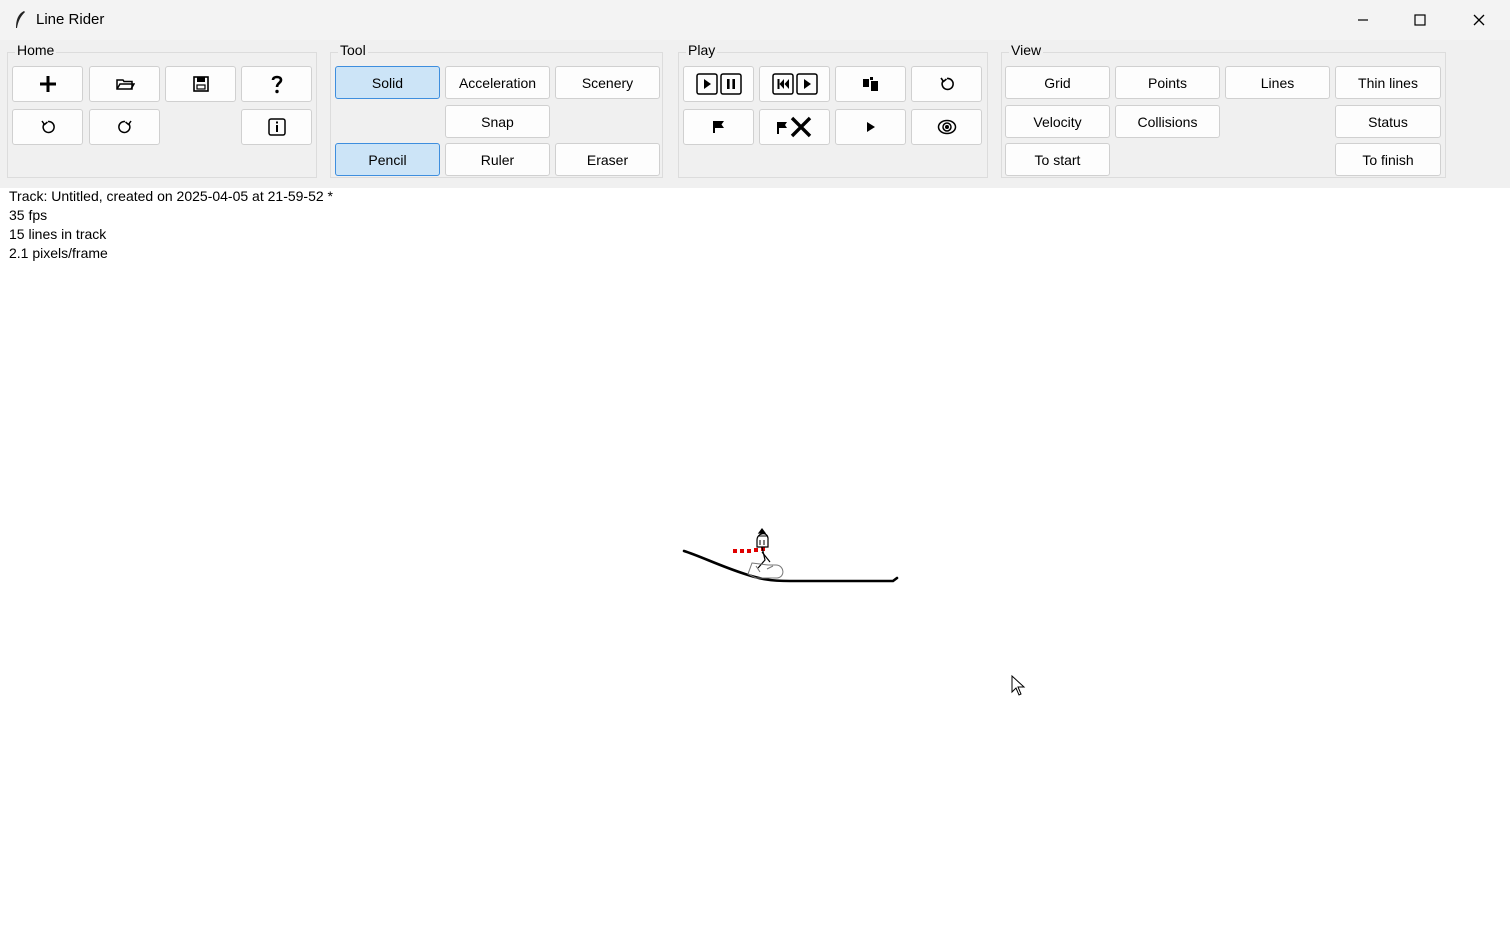  I want to click on to-finish-button: To finish, so click(1388, 159).